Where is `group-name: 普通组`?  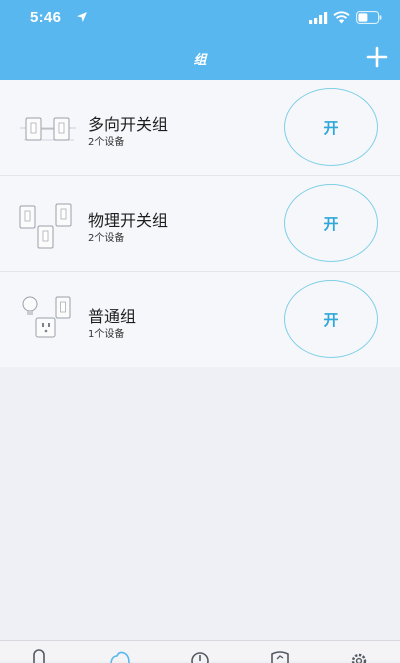
group-name: 普通组 is located at coordinates (112, 316).